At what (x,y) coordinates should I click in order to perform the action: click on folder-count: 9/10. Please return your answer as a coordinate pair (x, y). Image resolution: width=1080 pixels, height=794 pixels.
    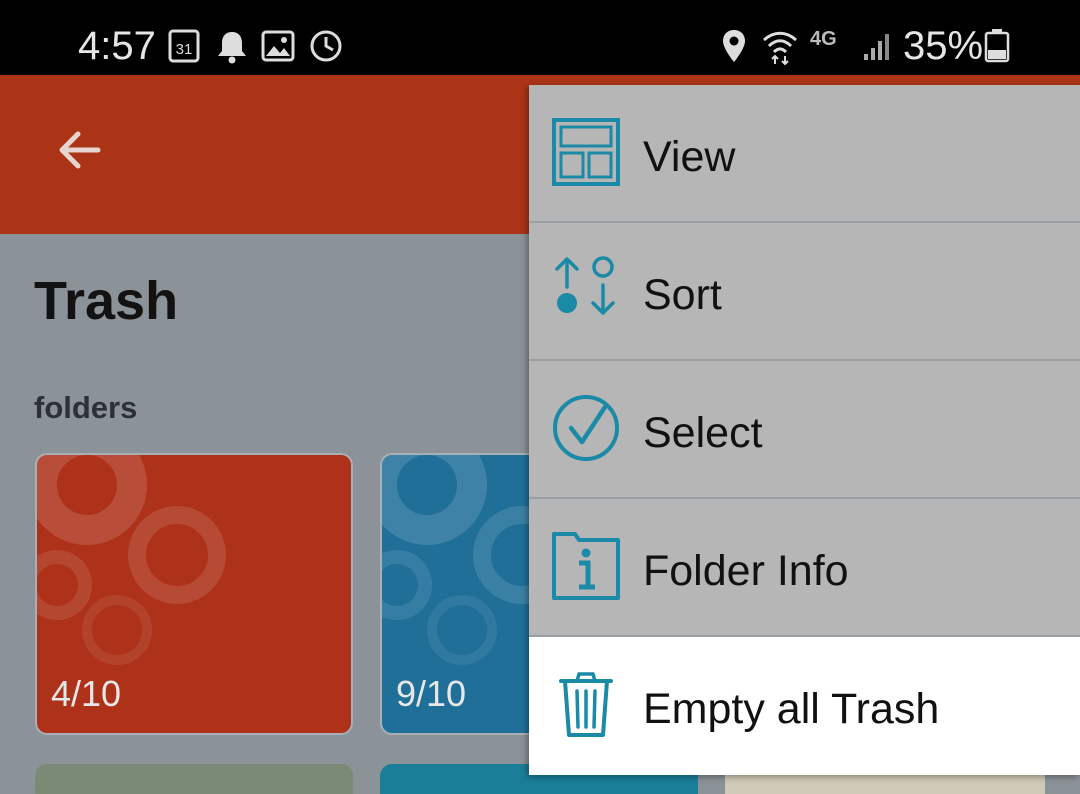
    Looking at the image, I should click on (431, 693).